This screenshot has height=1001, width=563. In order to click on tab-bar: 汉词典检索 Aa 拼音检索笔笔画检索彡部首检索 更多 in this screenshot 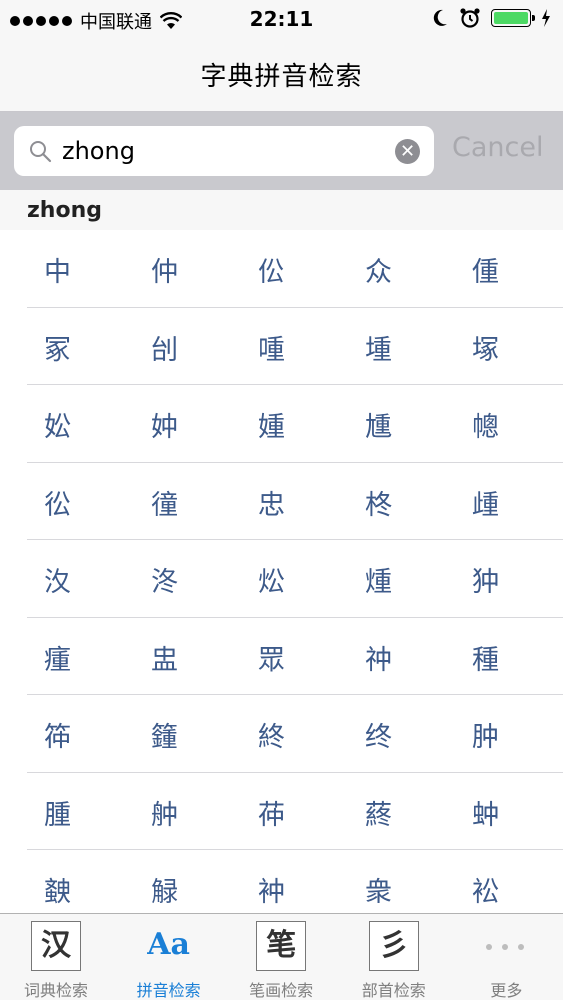, I will do `click(281, 956)`.